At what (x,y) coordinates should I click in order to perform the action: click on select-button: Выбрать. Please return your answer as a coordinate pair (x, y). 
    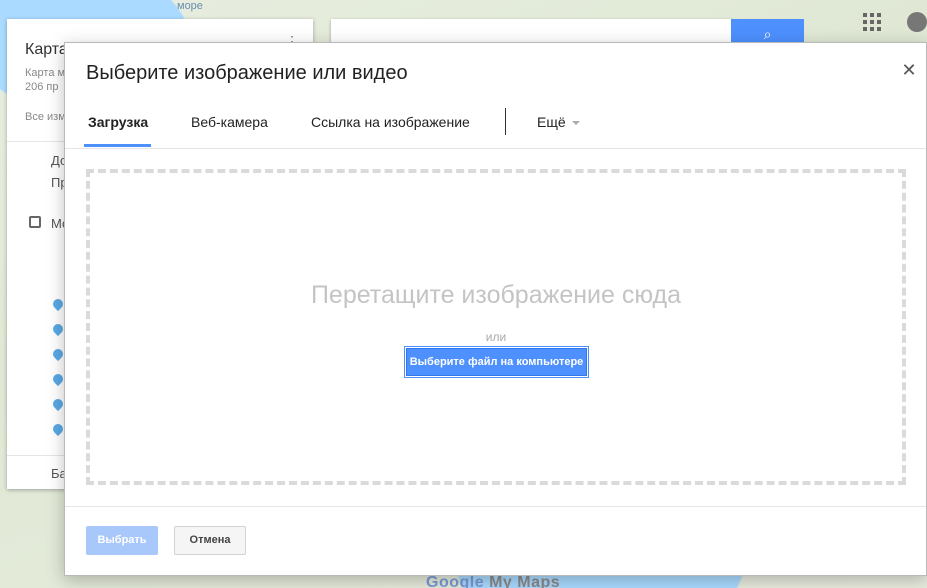
    Looking at the image, I should click on (122, 540).